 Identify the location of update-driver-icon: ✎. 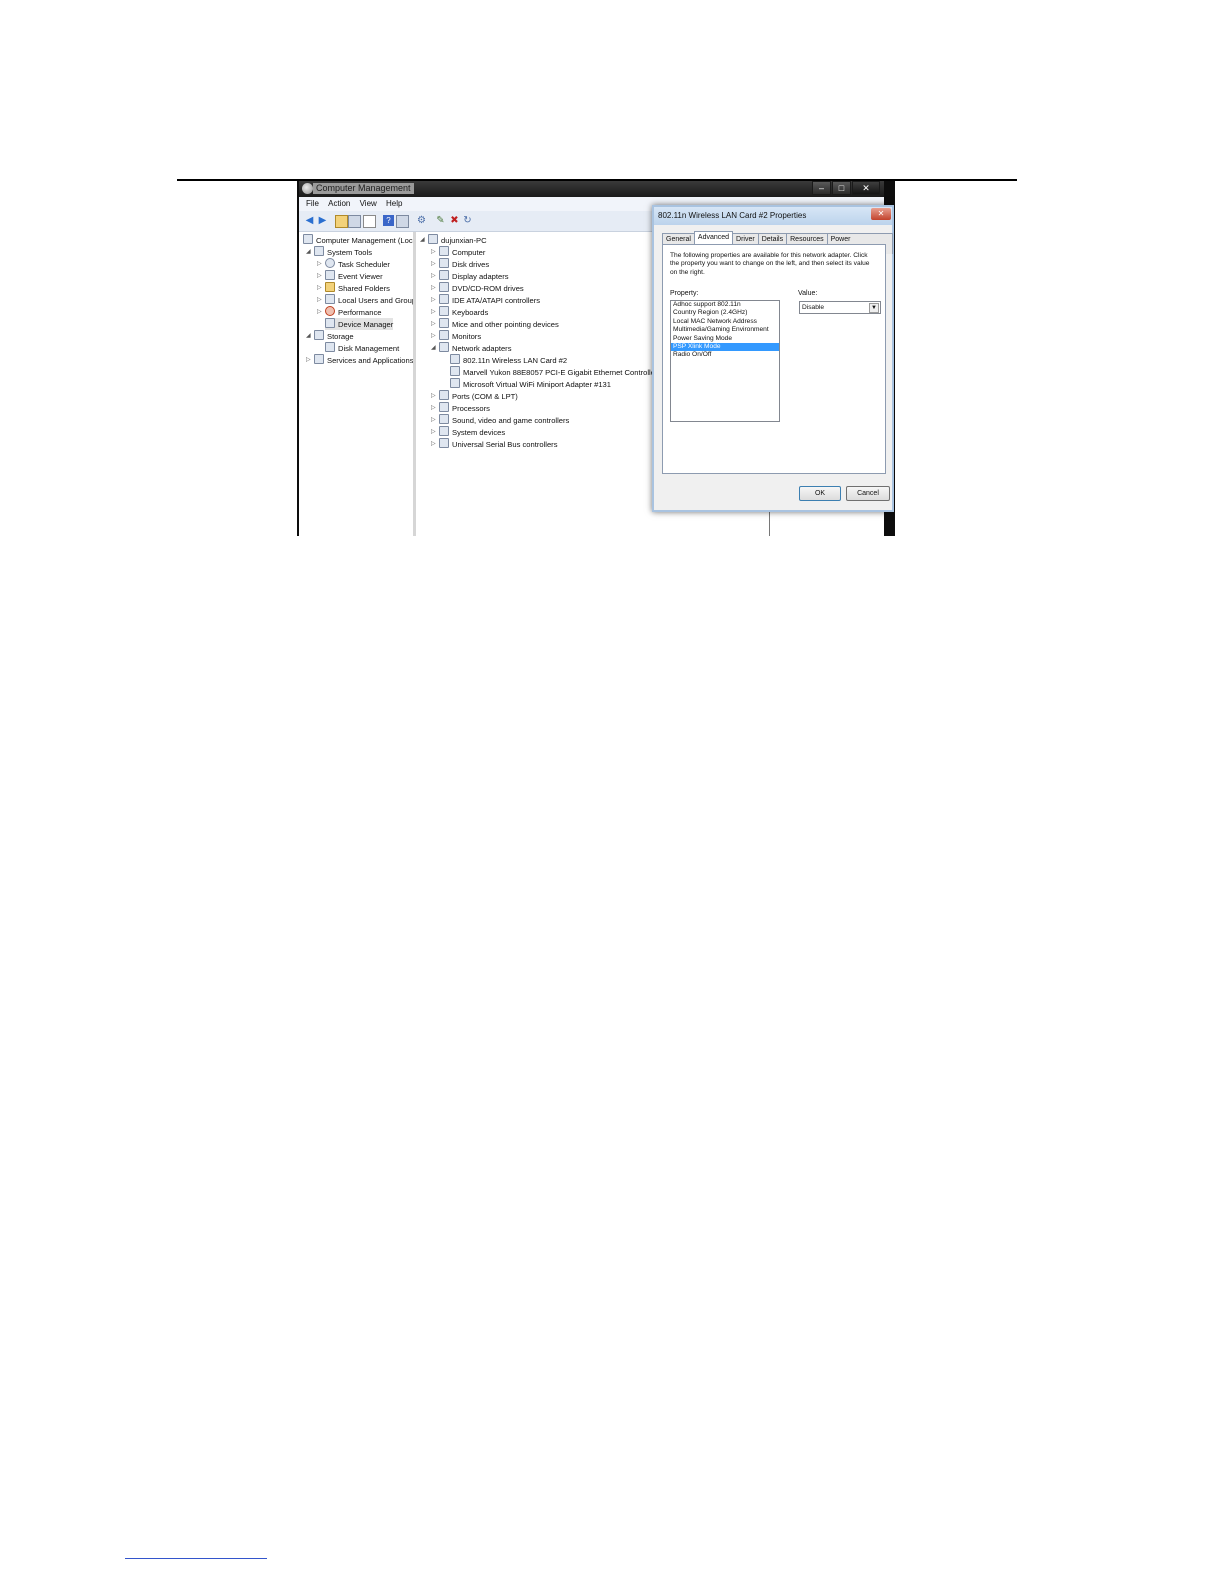
(440, 220).